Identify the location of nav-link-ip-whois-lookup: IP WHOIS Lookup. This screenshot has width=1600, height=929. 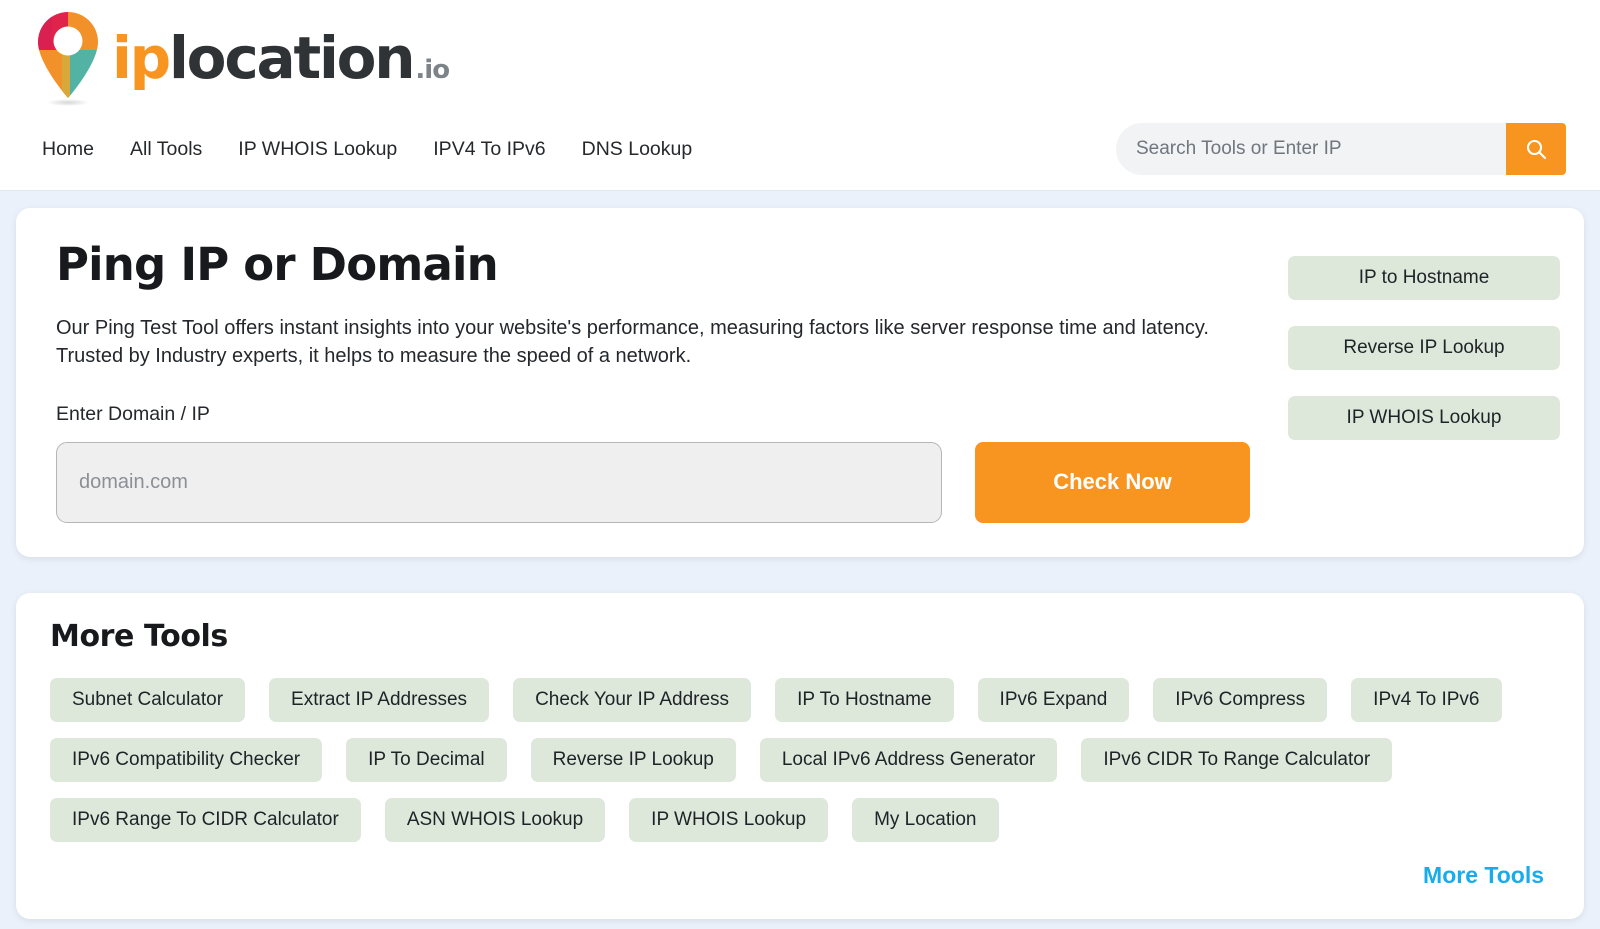
(317, 149).